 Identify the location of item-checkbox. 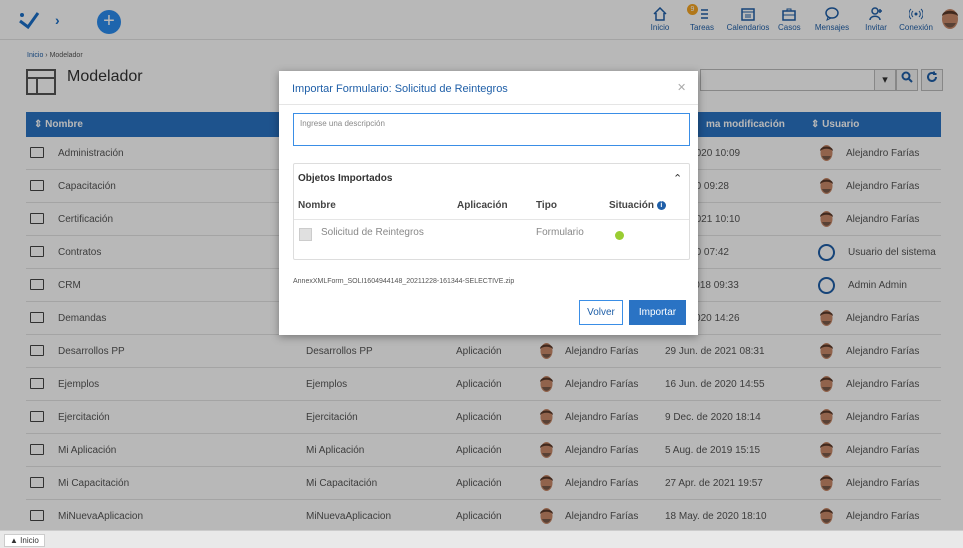
(305, 234).